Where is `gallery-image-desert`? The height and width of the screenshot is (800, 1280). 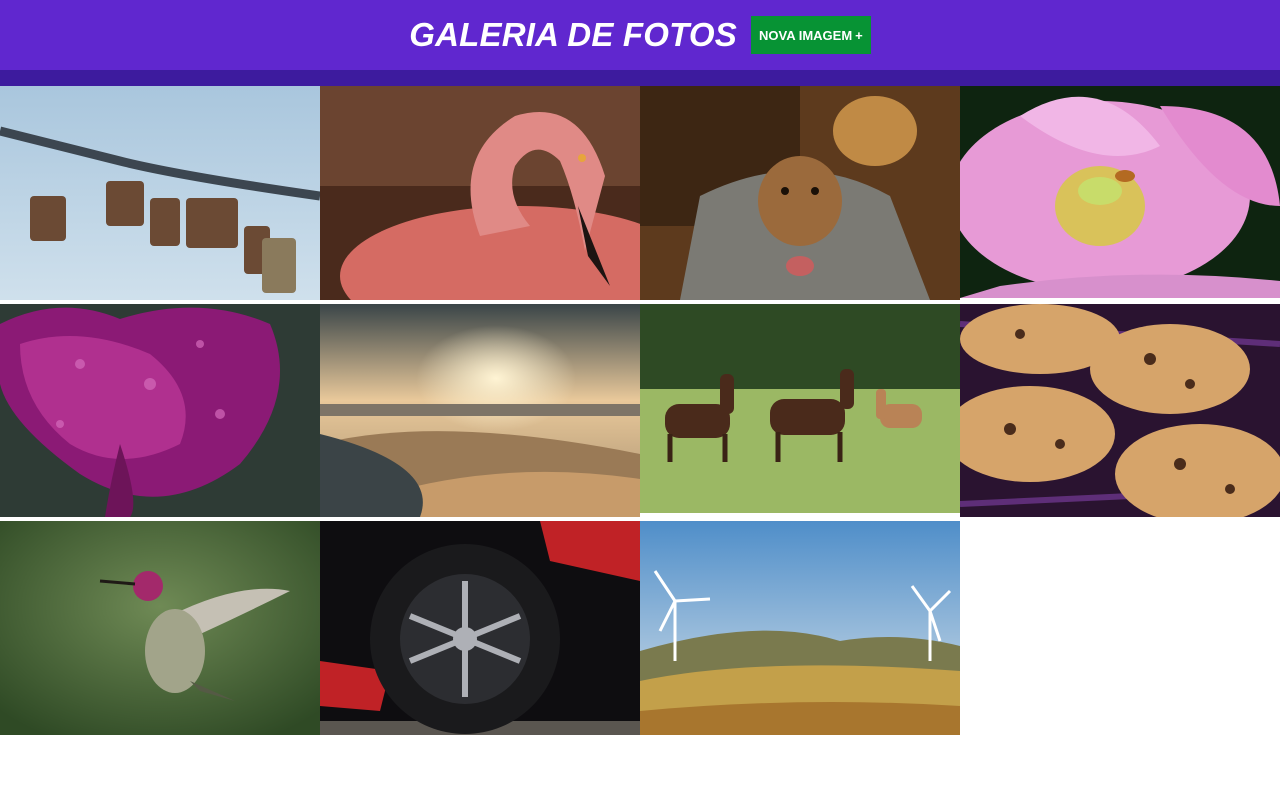 gallery-image-desert is located at coordinates (480, 410).